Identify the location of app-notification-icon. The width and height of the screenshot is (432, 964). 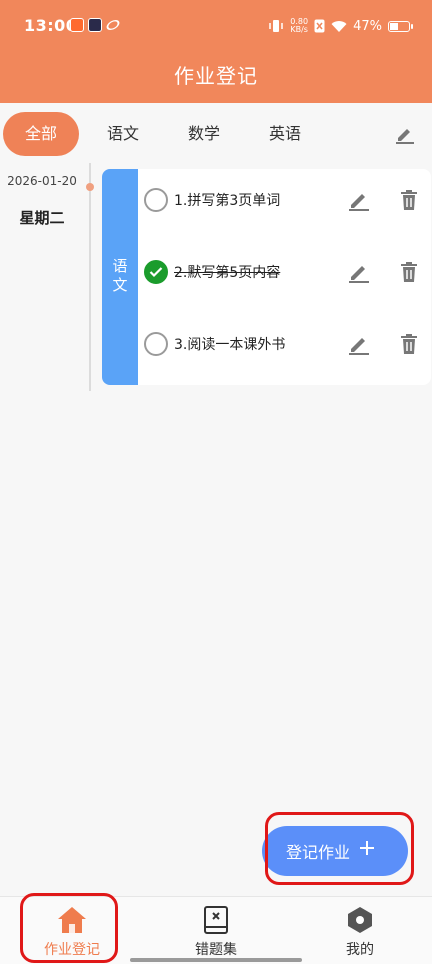
(77, 25).